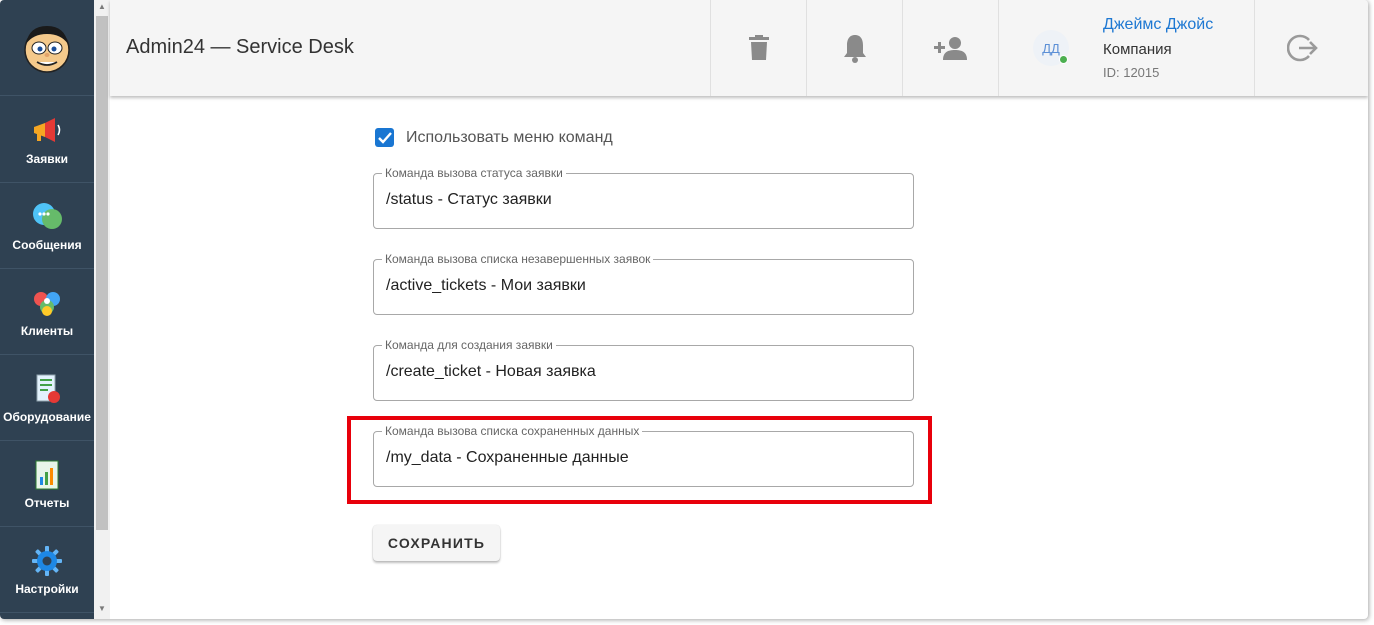 The image size is (1374, 625). I want to click on use-command-menu-checkbox-row: Использовать меню команд, so click(494, 137).